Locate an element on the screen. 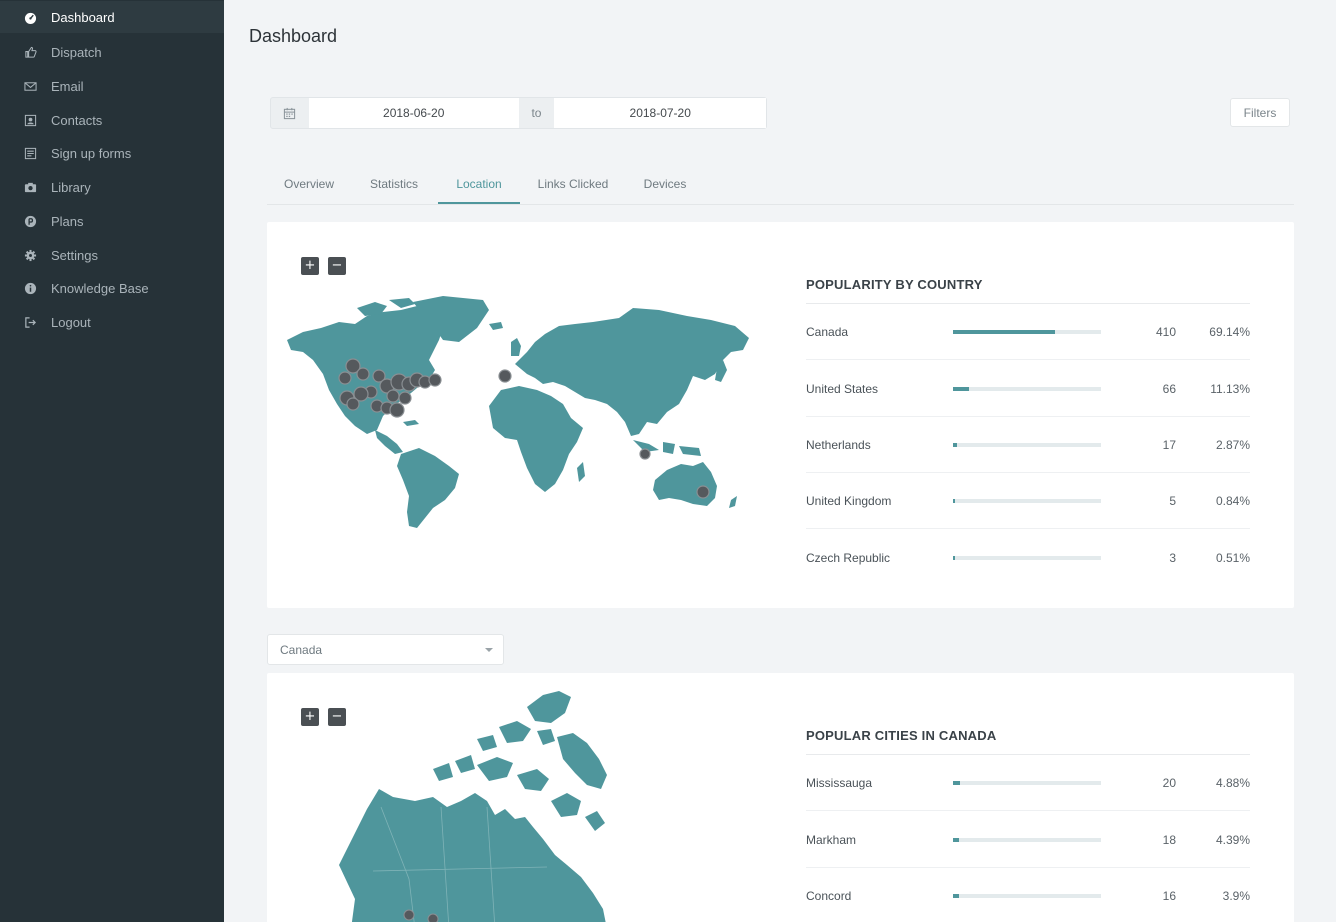 Image resolution: width=1336 pixels, height=922 pixels. city-row: Concord 16 3.9% is located at coordinates (1028, 895).